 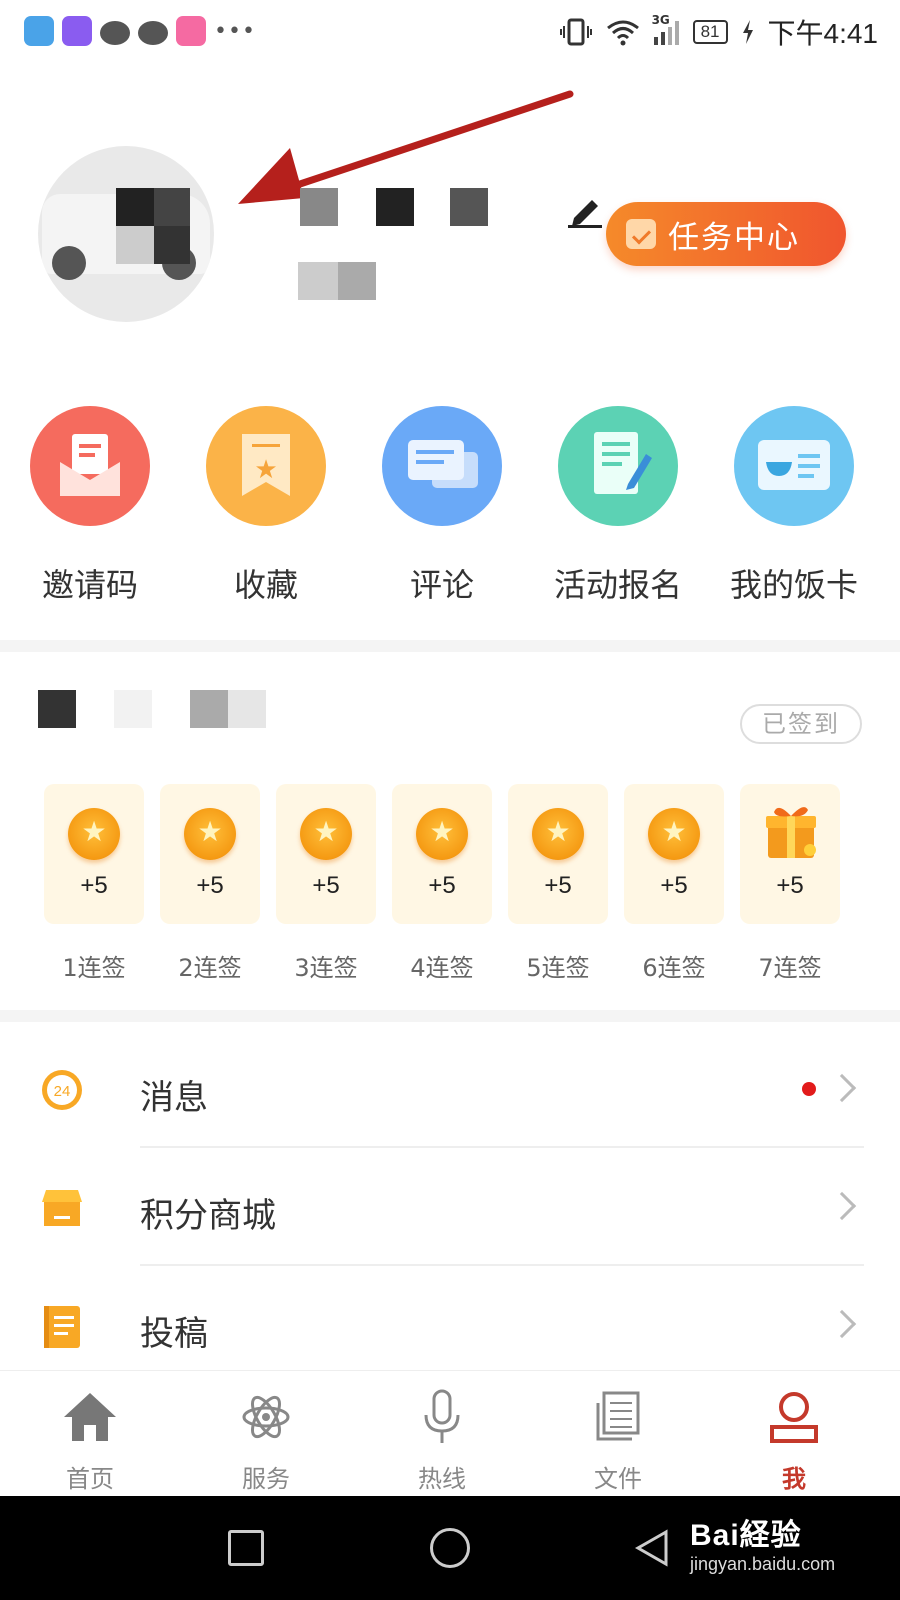 I want to click on shortcut-comments: 评论, so click(x=442, y=506).